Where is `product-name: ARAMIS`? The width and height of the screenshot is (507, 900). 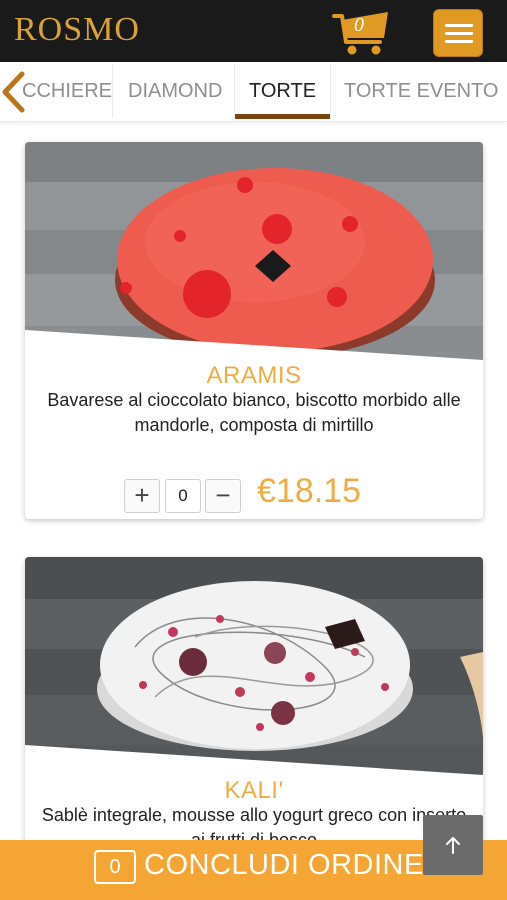 product-name: ARAMIS is located at coordinates (254, 375).